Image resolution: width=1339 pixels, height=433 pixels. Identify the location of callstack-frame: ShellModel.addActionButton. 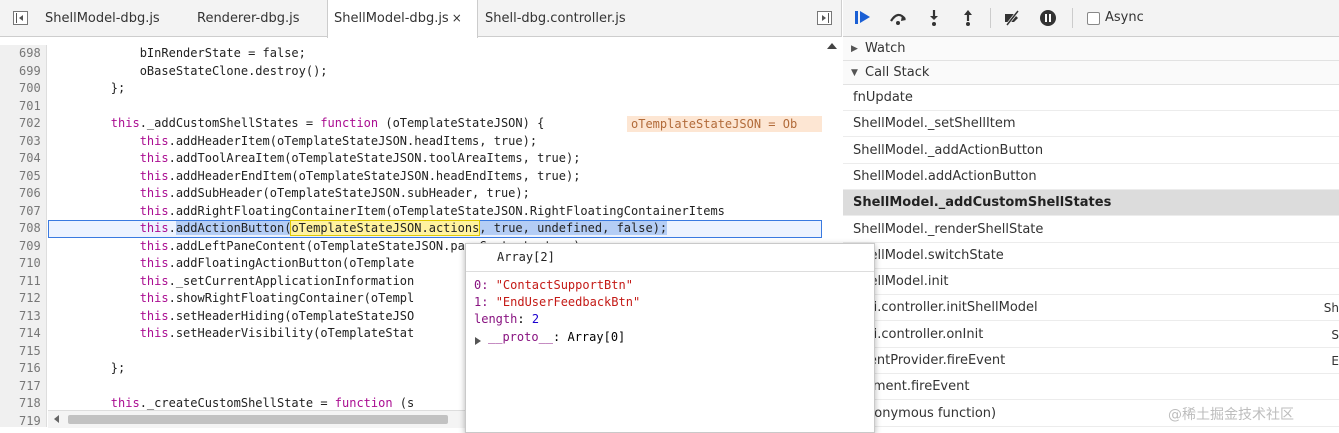
(1091, 177).